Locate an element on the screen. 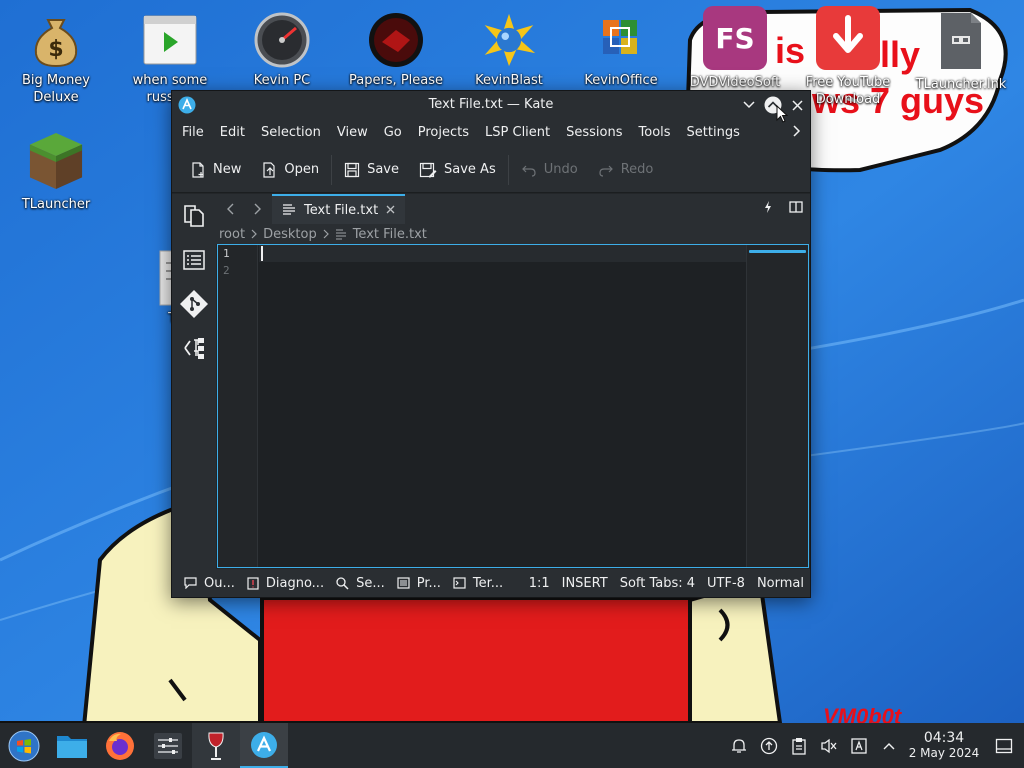 This screenshot has height=768, width=1024. tray-expand-button is located at coordinates (889, 746).